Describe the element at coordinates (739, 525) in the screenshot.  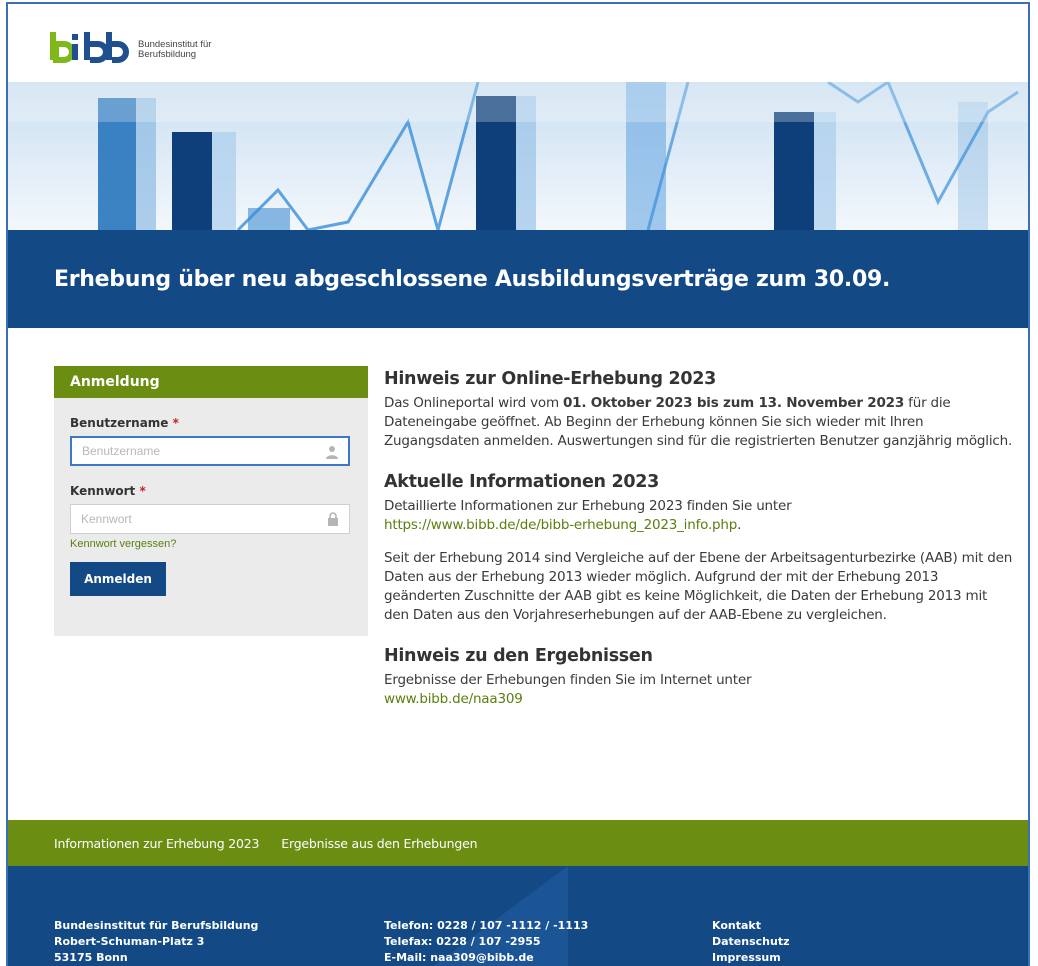
I see `info-link-suffix: .` at that location.